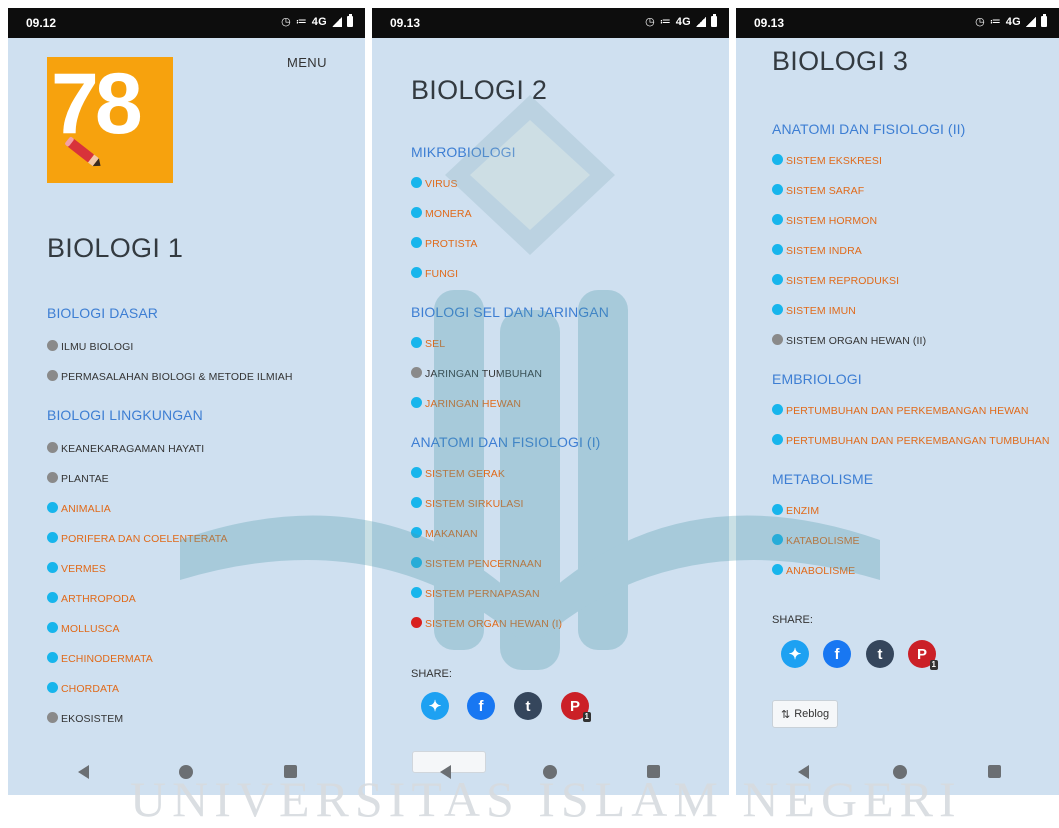 This screenshot has width=1059, height=828. I want to click on nav-item-label: MOLLUSCA, so click(90, 629).